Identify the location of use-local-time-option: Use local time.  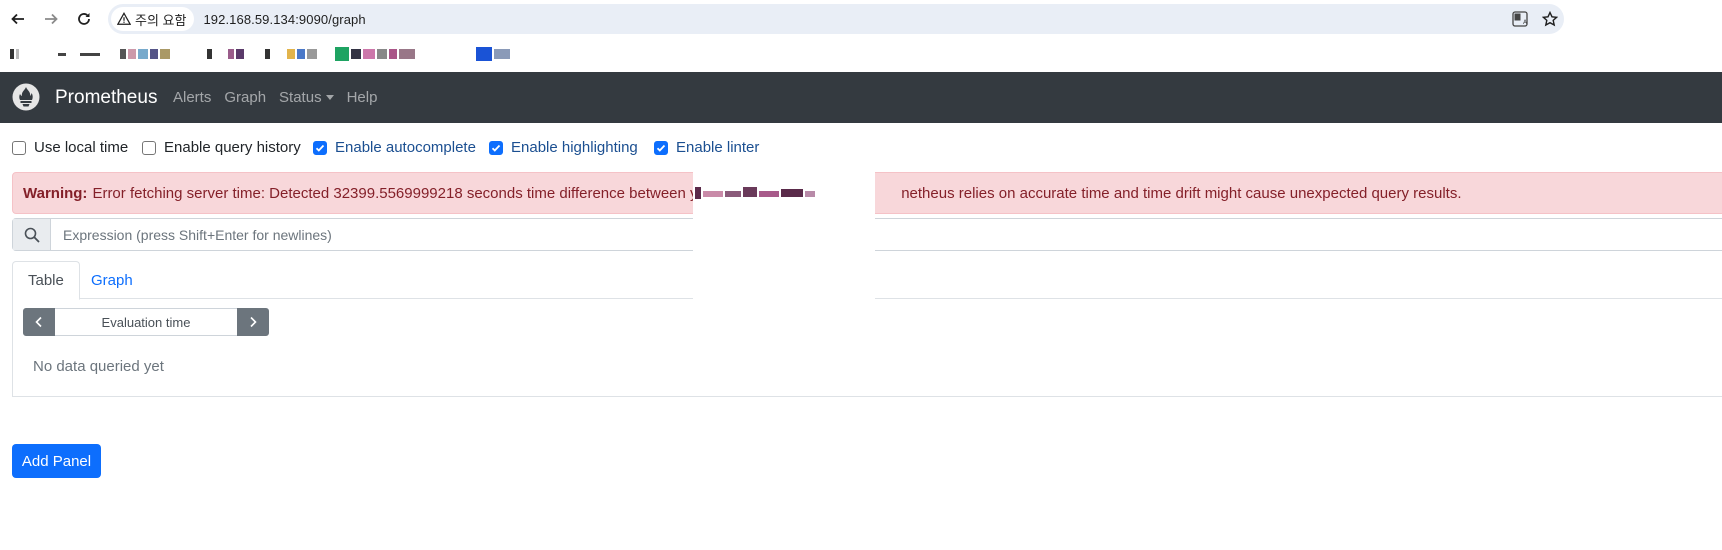
(70, 147).